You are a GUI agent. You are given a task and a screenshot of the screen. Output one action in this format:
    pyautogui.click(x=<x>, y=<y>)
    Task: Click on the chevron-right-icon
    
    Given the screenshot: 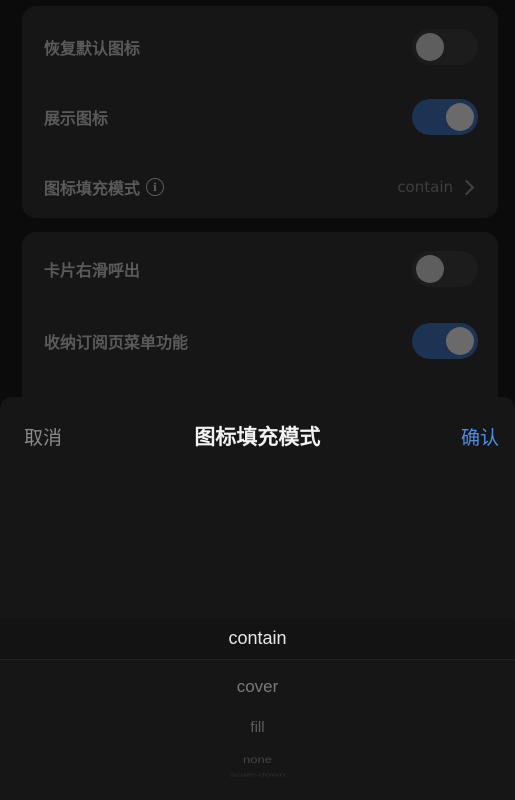 What is the action you would take?
    pyautogui.click(x=466, y=187)
    